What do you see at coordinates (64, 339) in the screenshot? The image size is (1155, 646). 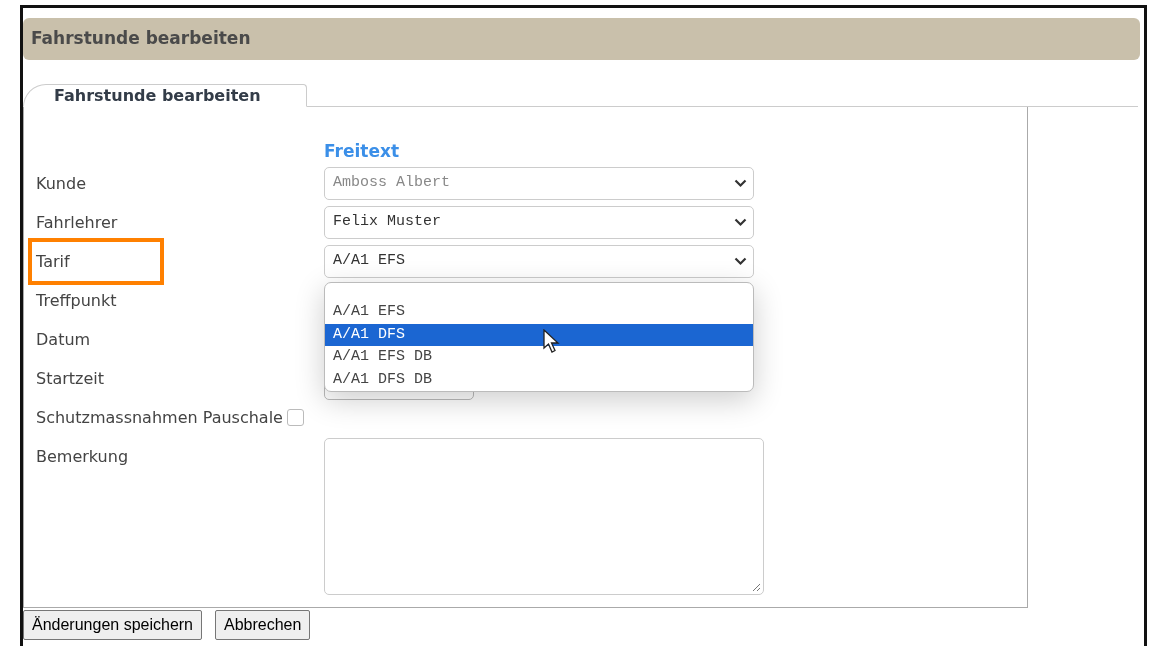 I see `field-label: Datum` at bounding box center [64, 339].